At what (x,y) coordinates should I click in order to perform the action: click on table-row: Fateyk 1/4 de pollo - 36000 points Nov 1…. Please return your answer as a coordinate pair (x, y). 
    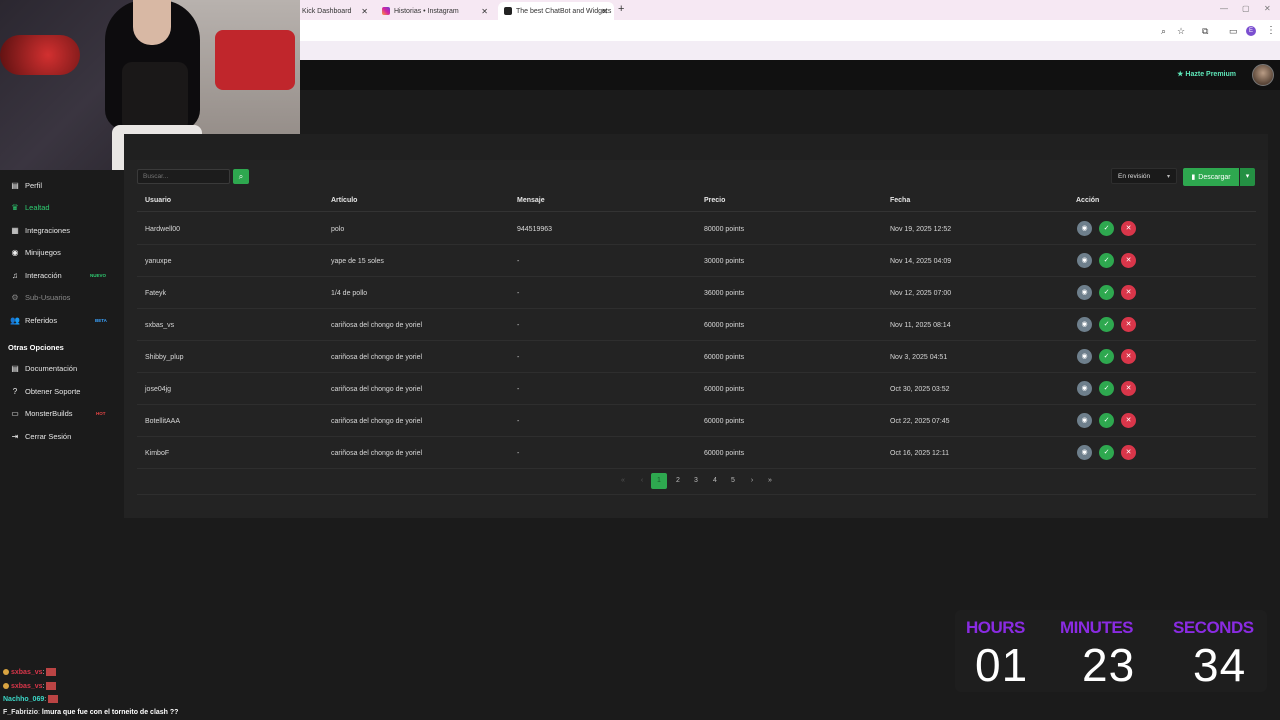
    Looking at the image, I should click on (696, 293).